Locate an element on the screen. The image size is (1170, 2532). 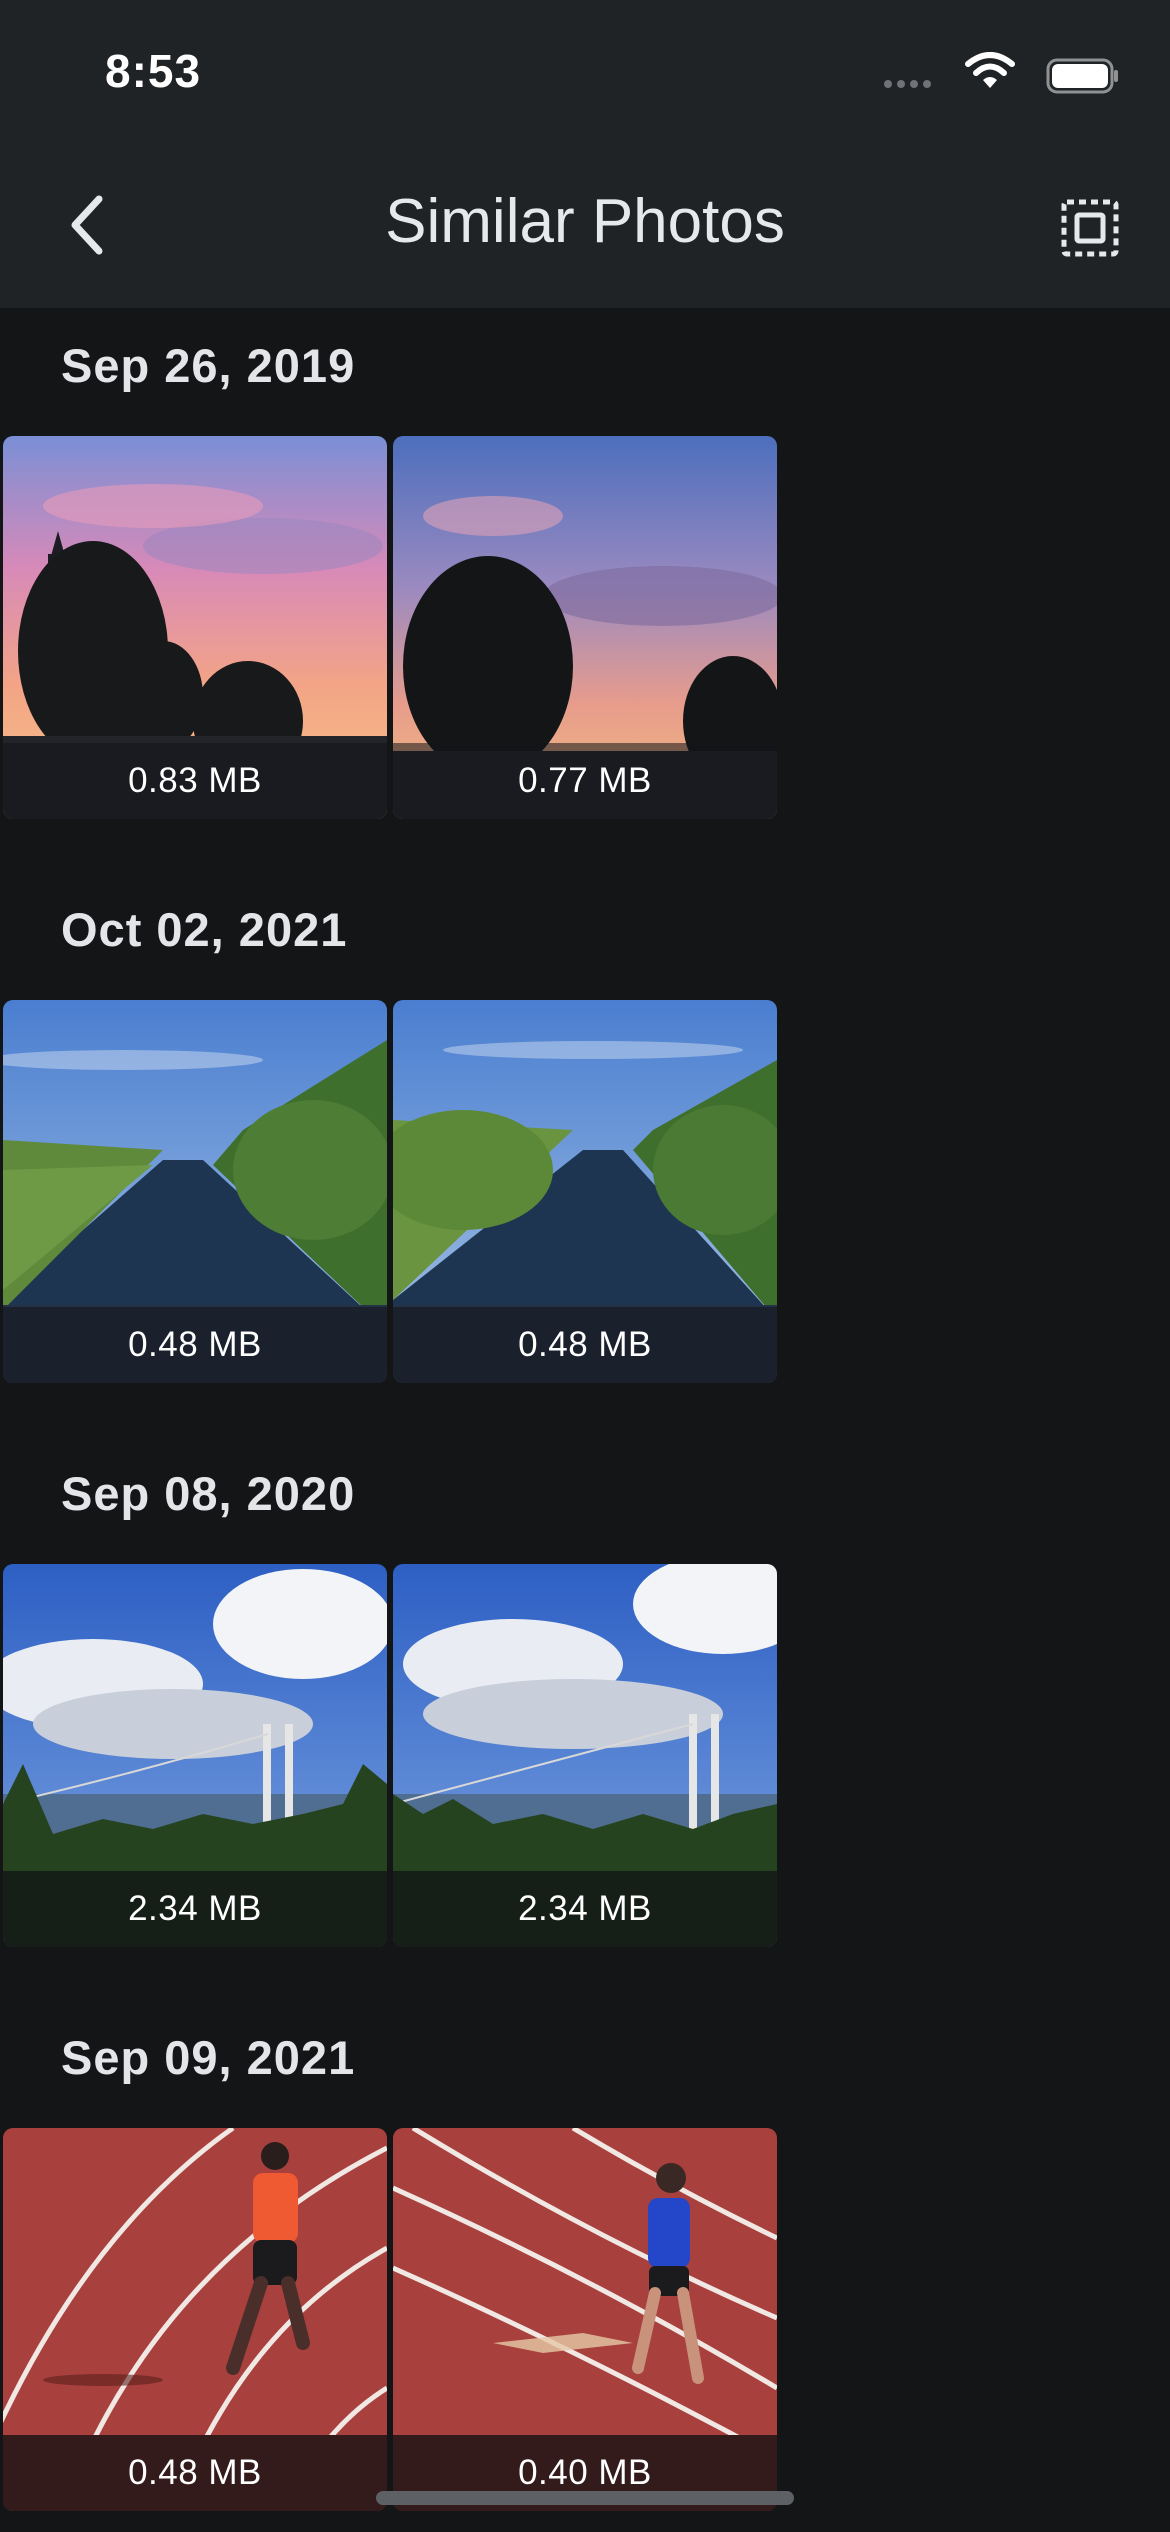
group-date: Sep 26, 2019 is located at coordinates (208, 365).